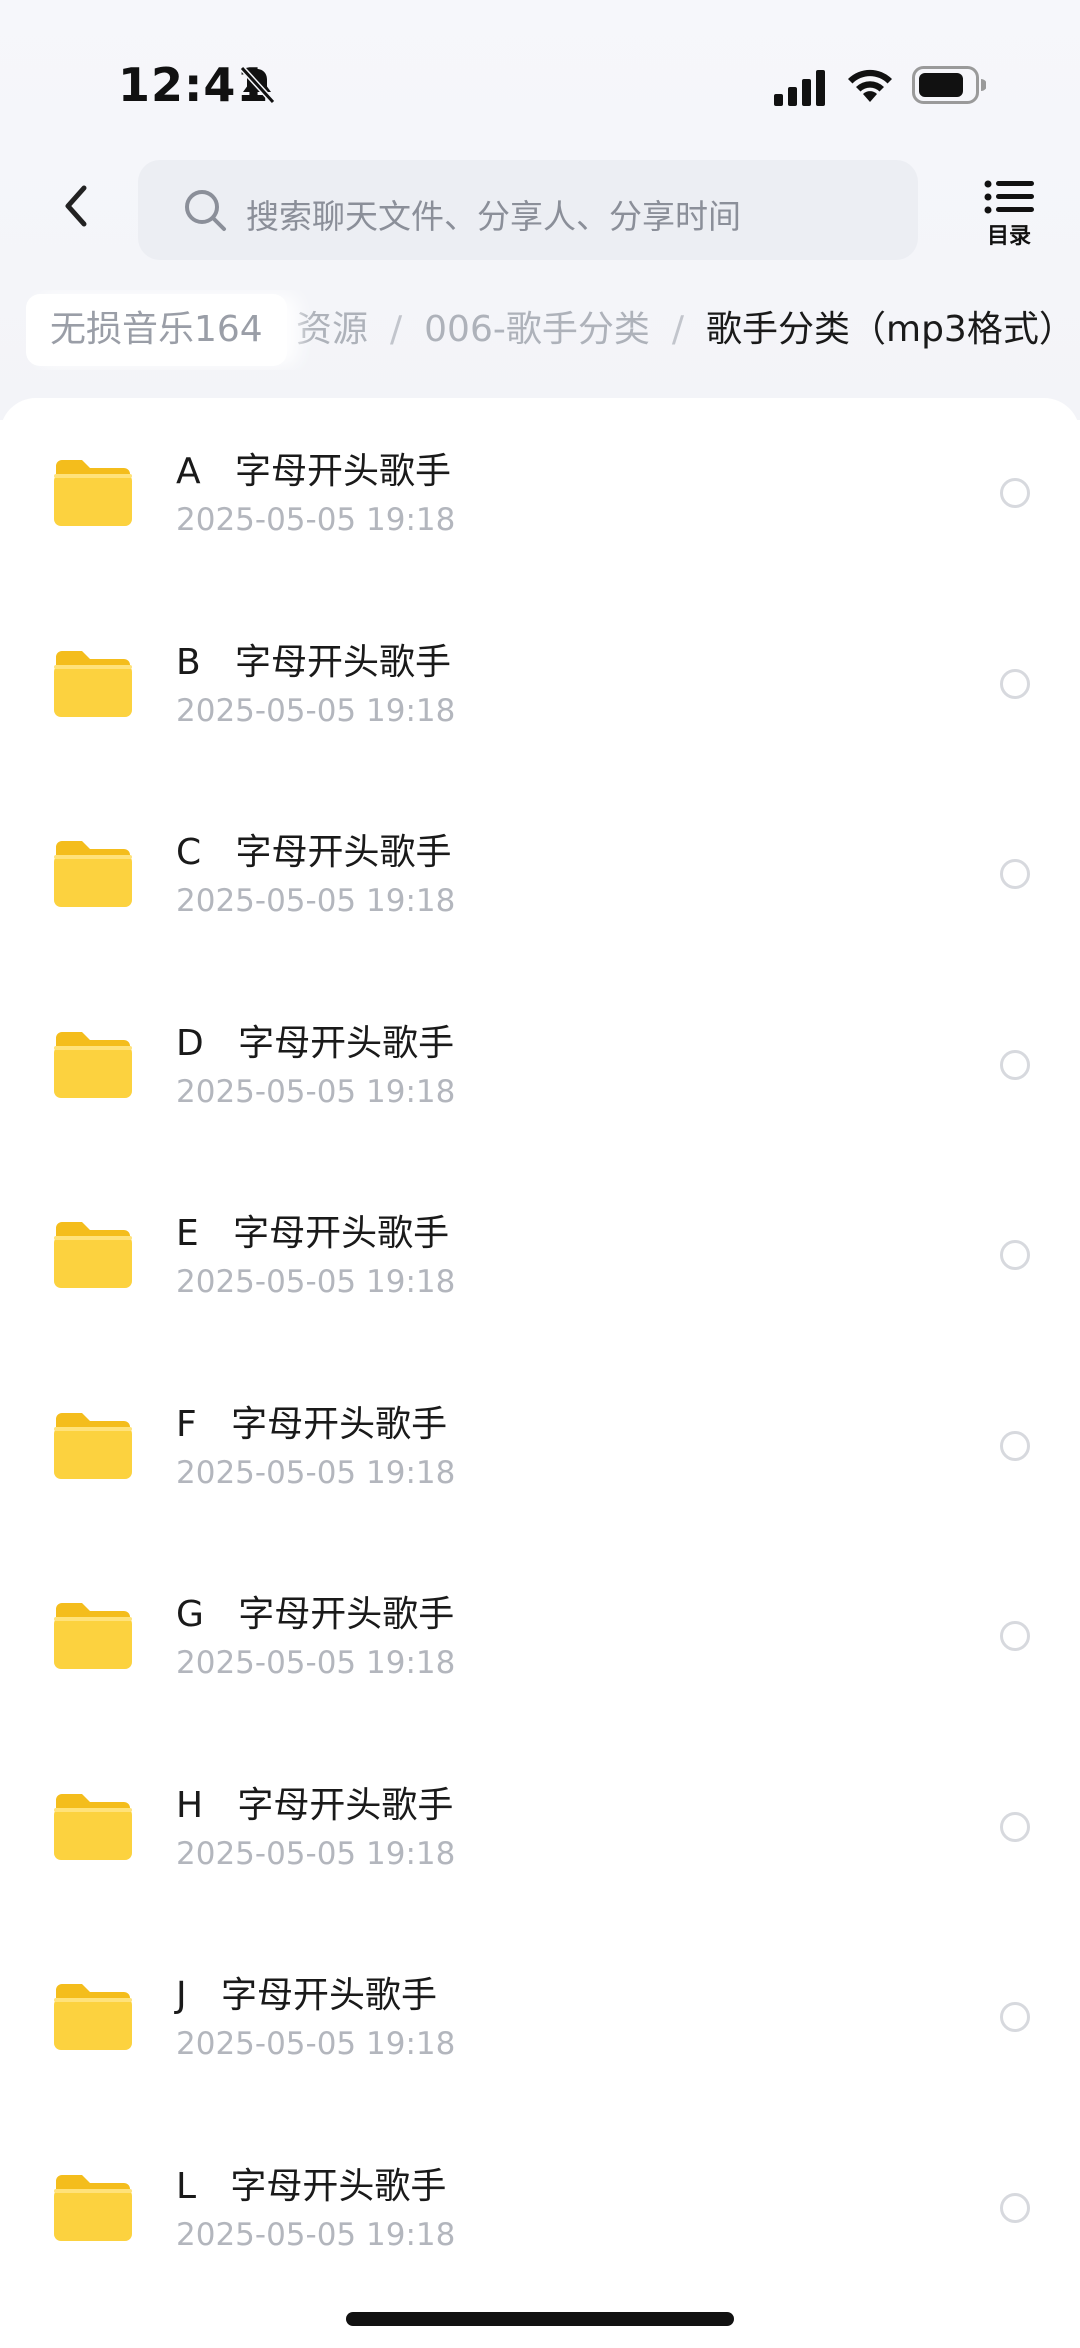  I want to click on folder-row: L 字母开头歌手 2025-05-05 19:18, so click(540, 2208).